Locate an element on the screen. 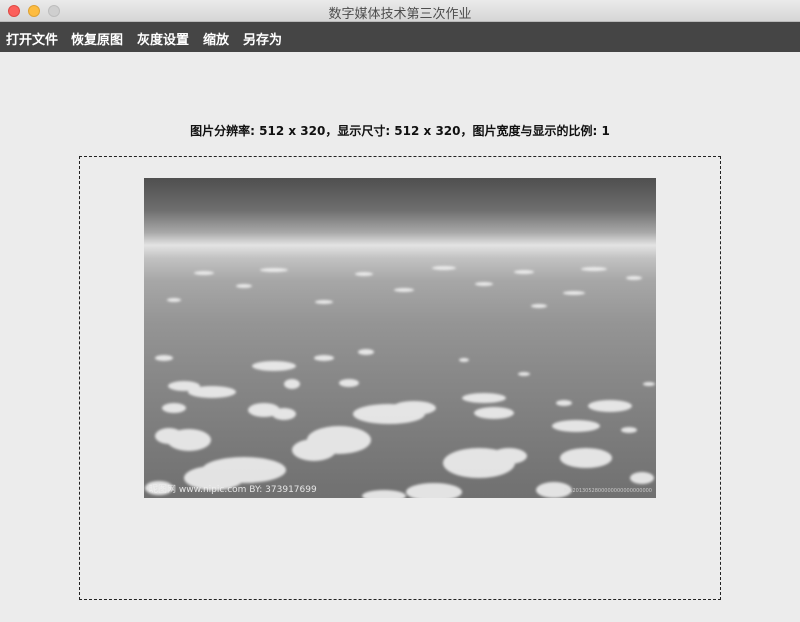  title-bar: 数字媒体技术第三次作业 is located at coordinates (400, 11).